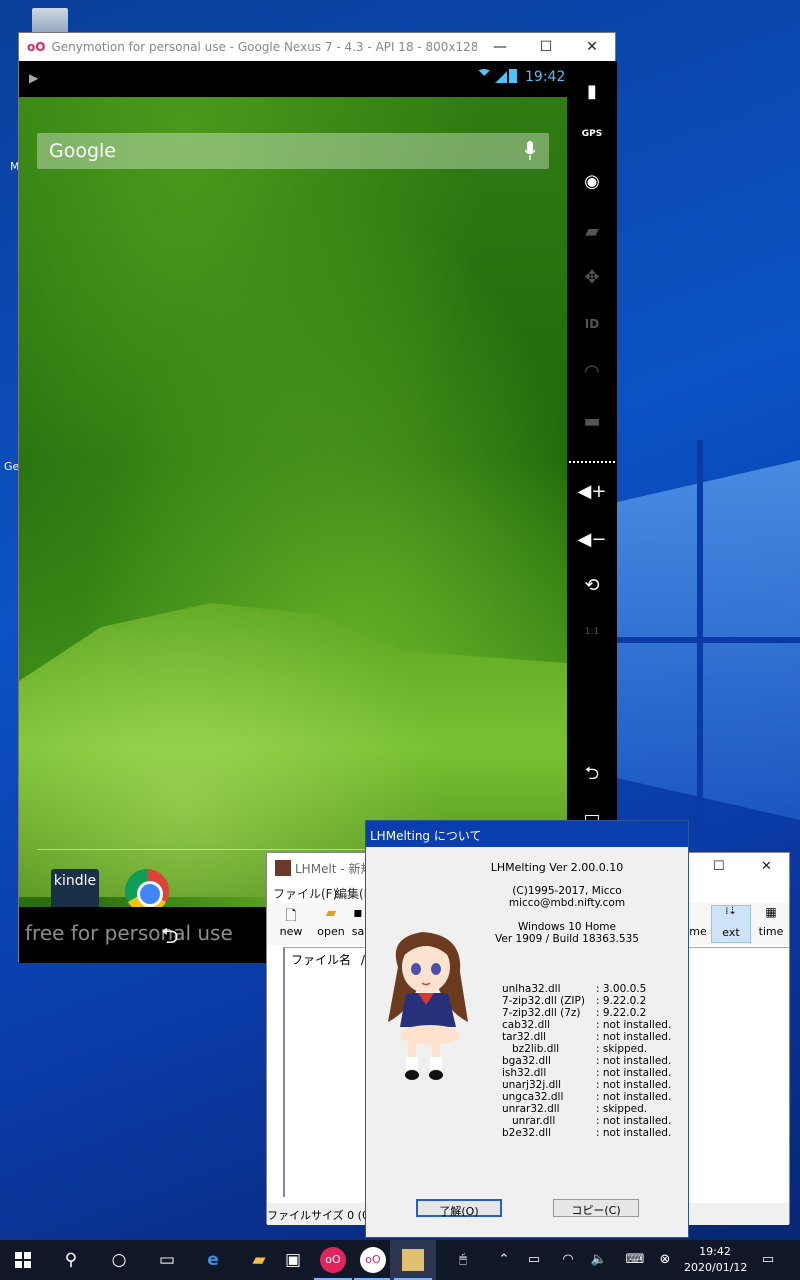 The width and height of the screenshot is (800, 1280). I want to click on menu-file: ファイル(F), so click(305, 893).